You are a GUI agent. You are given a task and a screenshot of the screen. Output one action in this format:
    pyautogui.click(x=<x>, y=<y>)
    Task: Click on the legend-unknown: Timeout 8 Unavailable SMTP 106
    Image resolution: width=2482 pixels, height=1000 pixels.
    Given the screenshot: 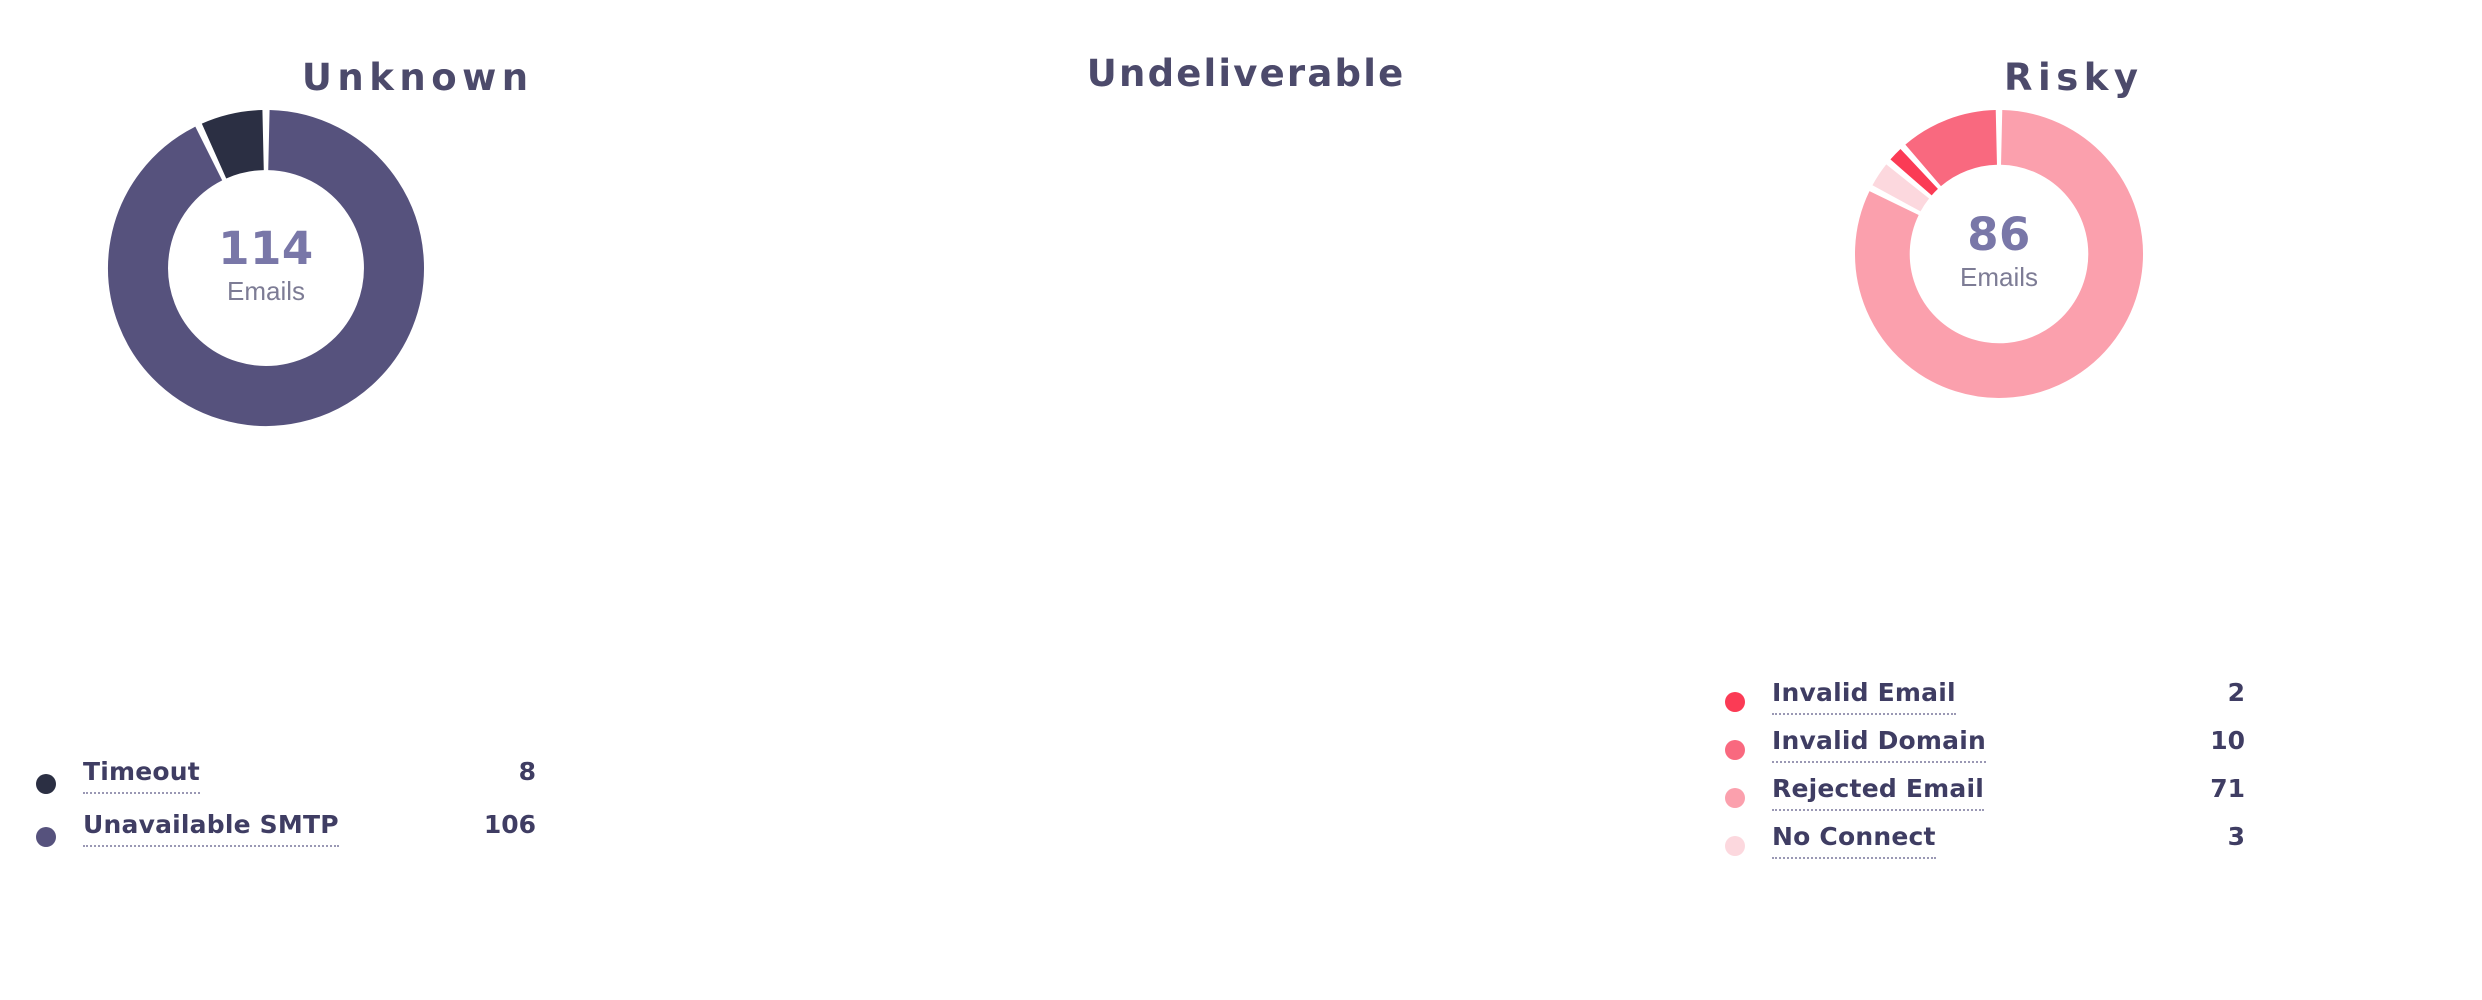 What is the action you would take?
    pyautogui.click(x=286, y=810)
    